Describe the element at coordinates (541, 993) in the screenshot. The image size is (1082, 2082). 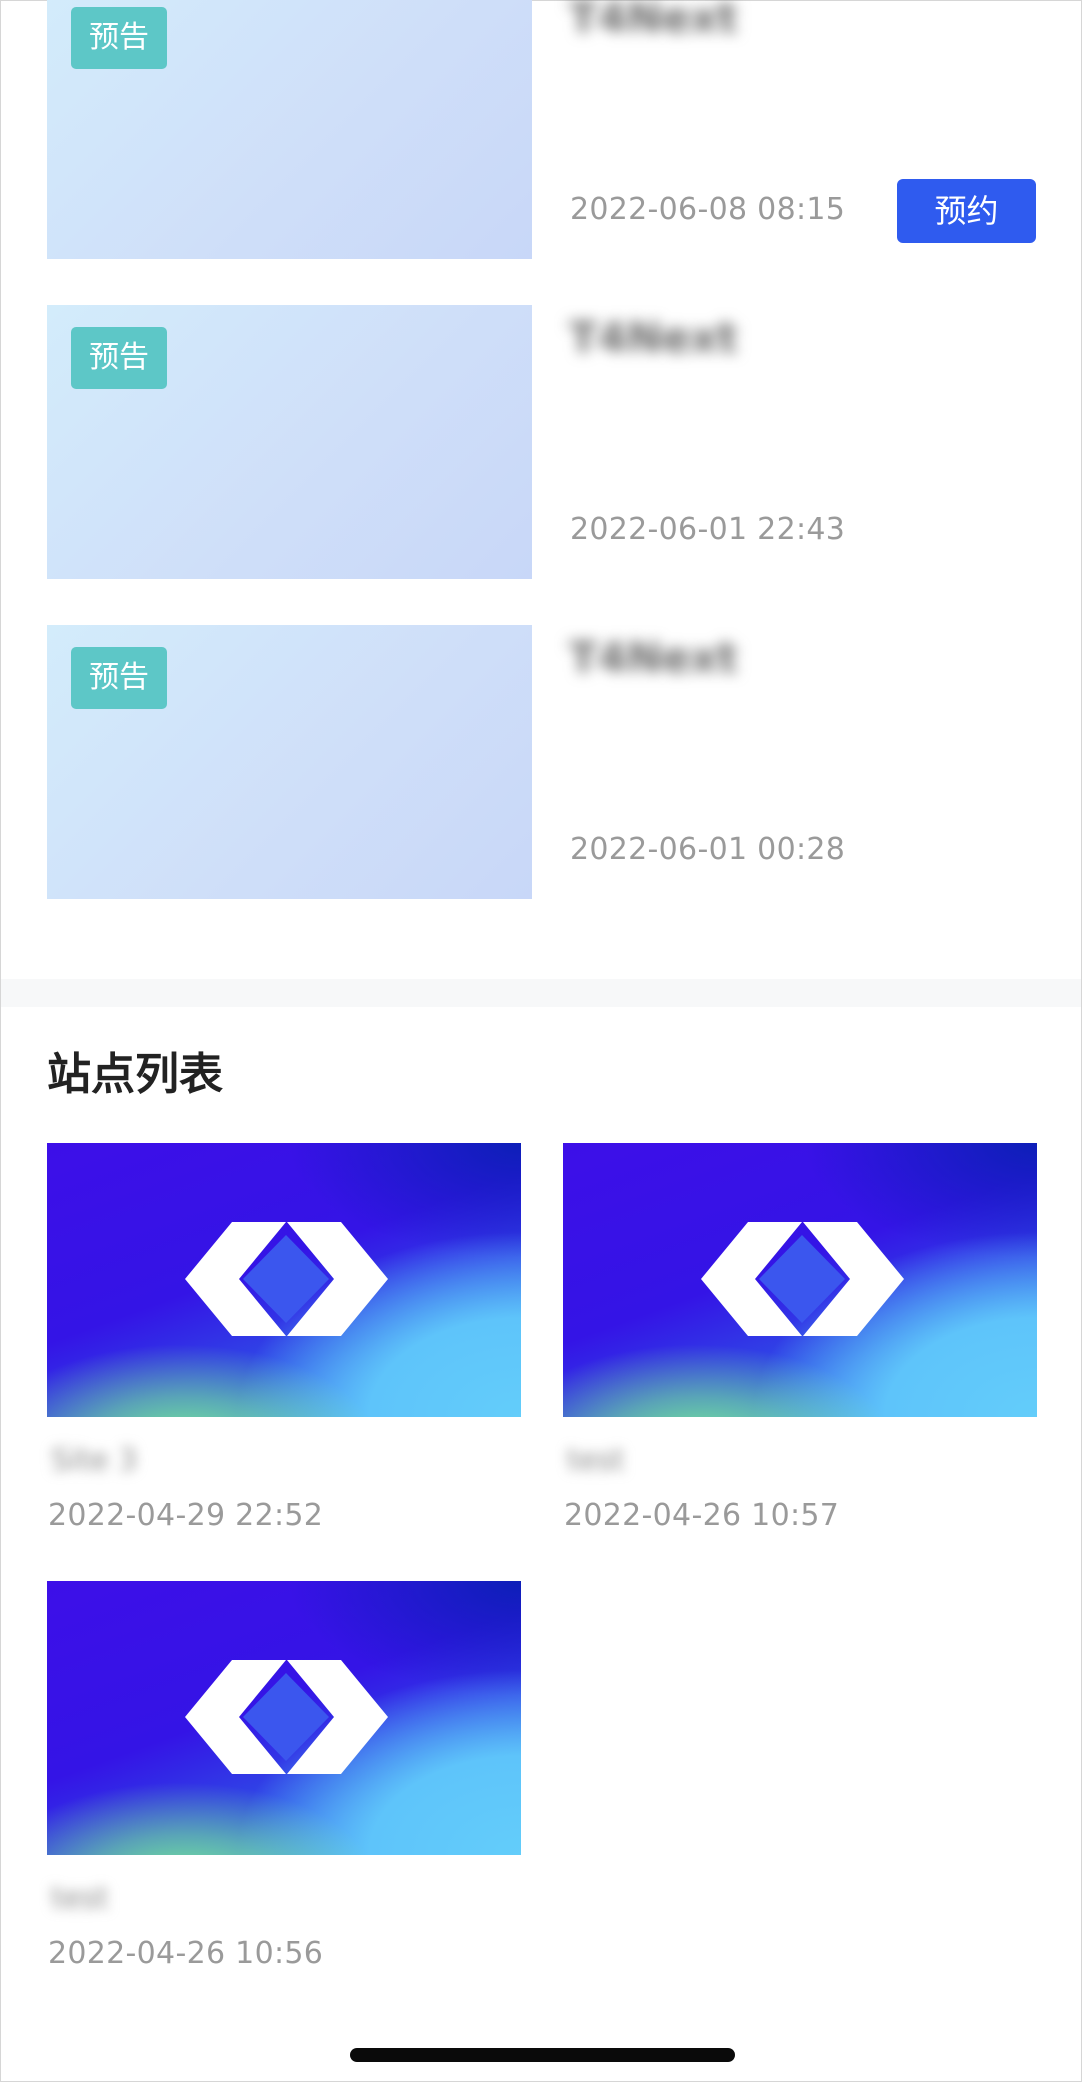
I see `section-divider` at that location.